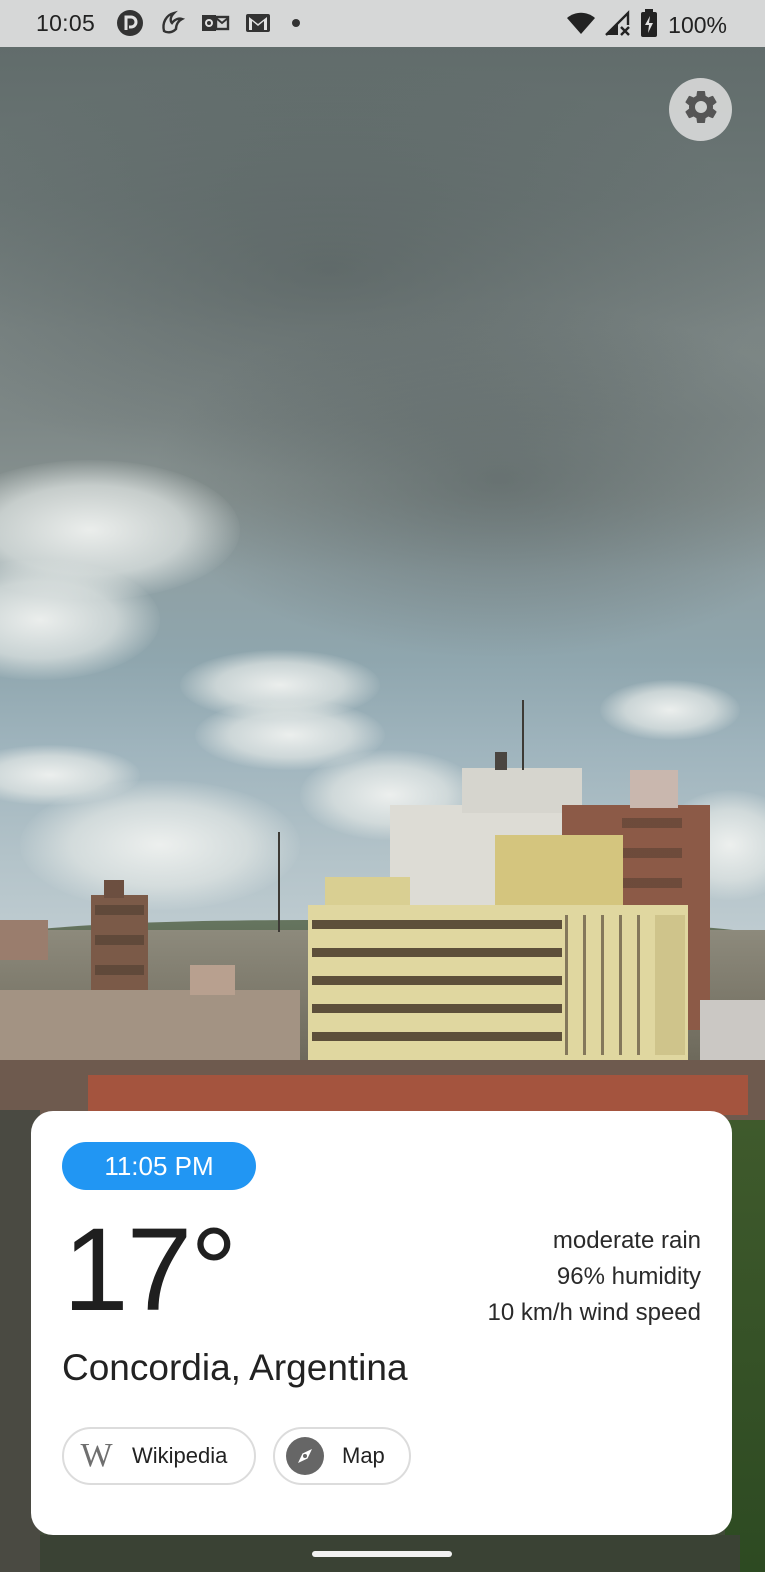 This screenshot has height=1572, width=765. Describe the element at coordinates (258, 23) in the screenshot. I see `gmail-icon` at that location.